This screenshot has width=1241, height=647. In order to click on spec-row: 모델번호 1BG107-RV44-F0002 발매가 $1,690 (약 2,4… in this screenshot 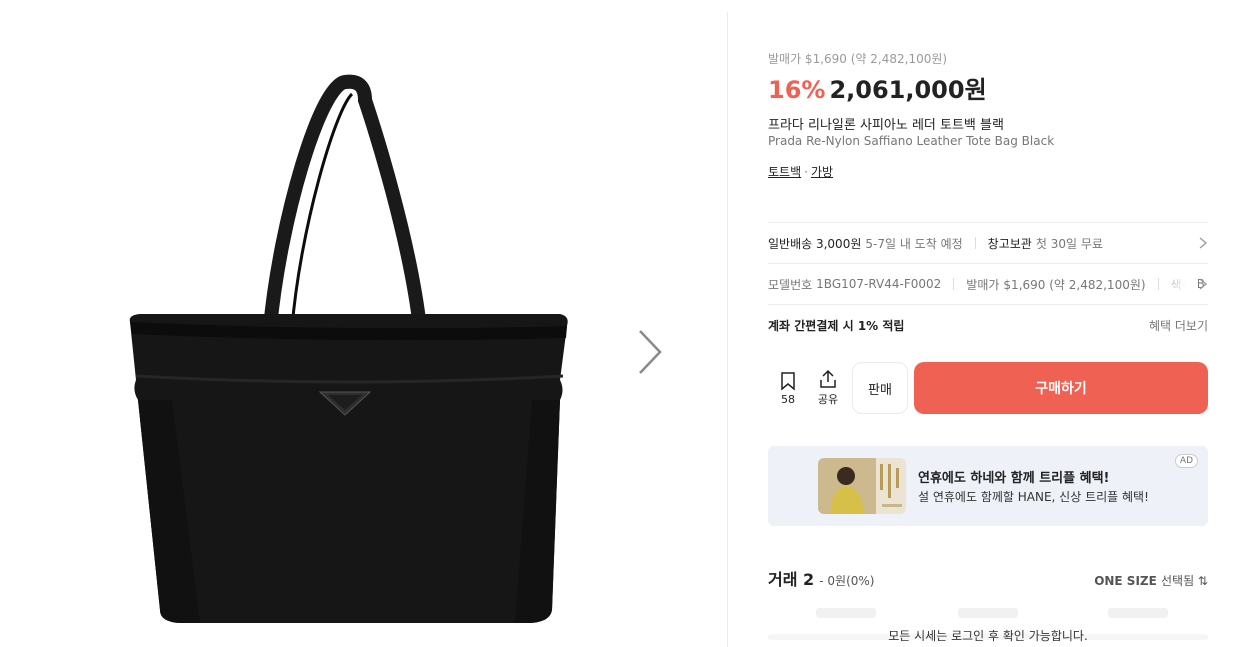, I will do `click(988, 284)`.